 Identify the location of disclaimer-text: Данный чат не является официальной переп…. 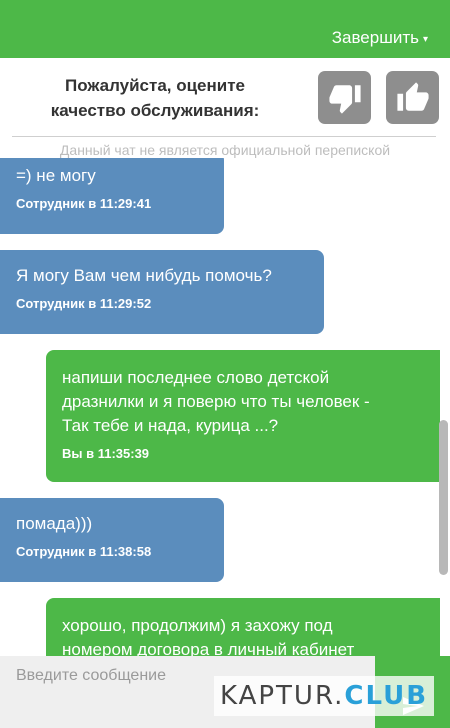
(225, 150).